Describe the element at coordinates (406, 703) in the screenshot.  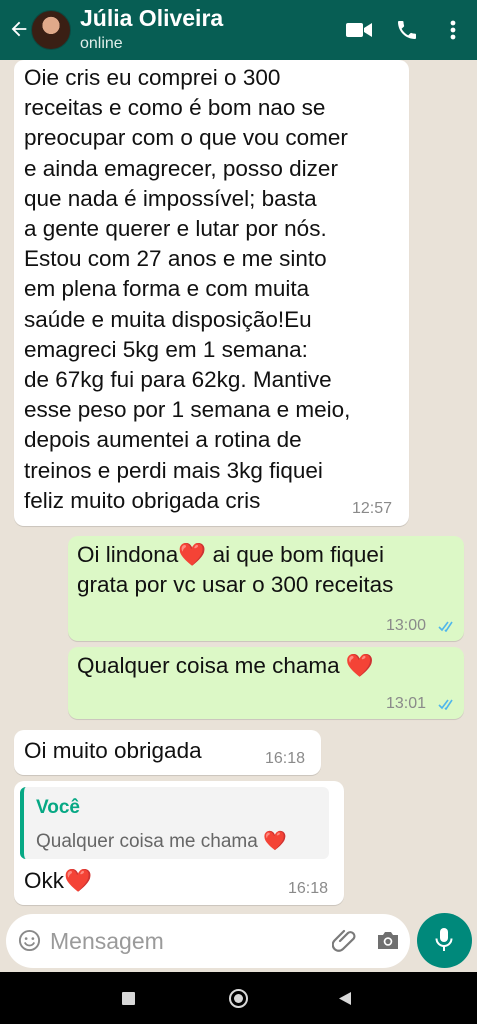
I see `message-time: 13:01` at that location.